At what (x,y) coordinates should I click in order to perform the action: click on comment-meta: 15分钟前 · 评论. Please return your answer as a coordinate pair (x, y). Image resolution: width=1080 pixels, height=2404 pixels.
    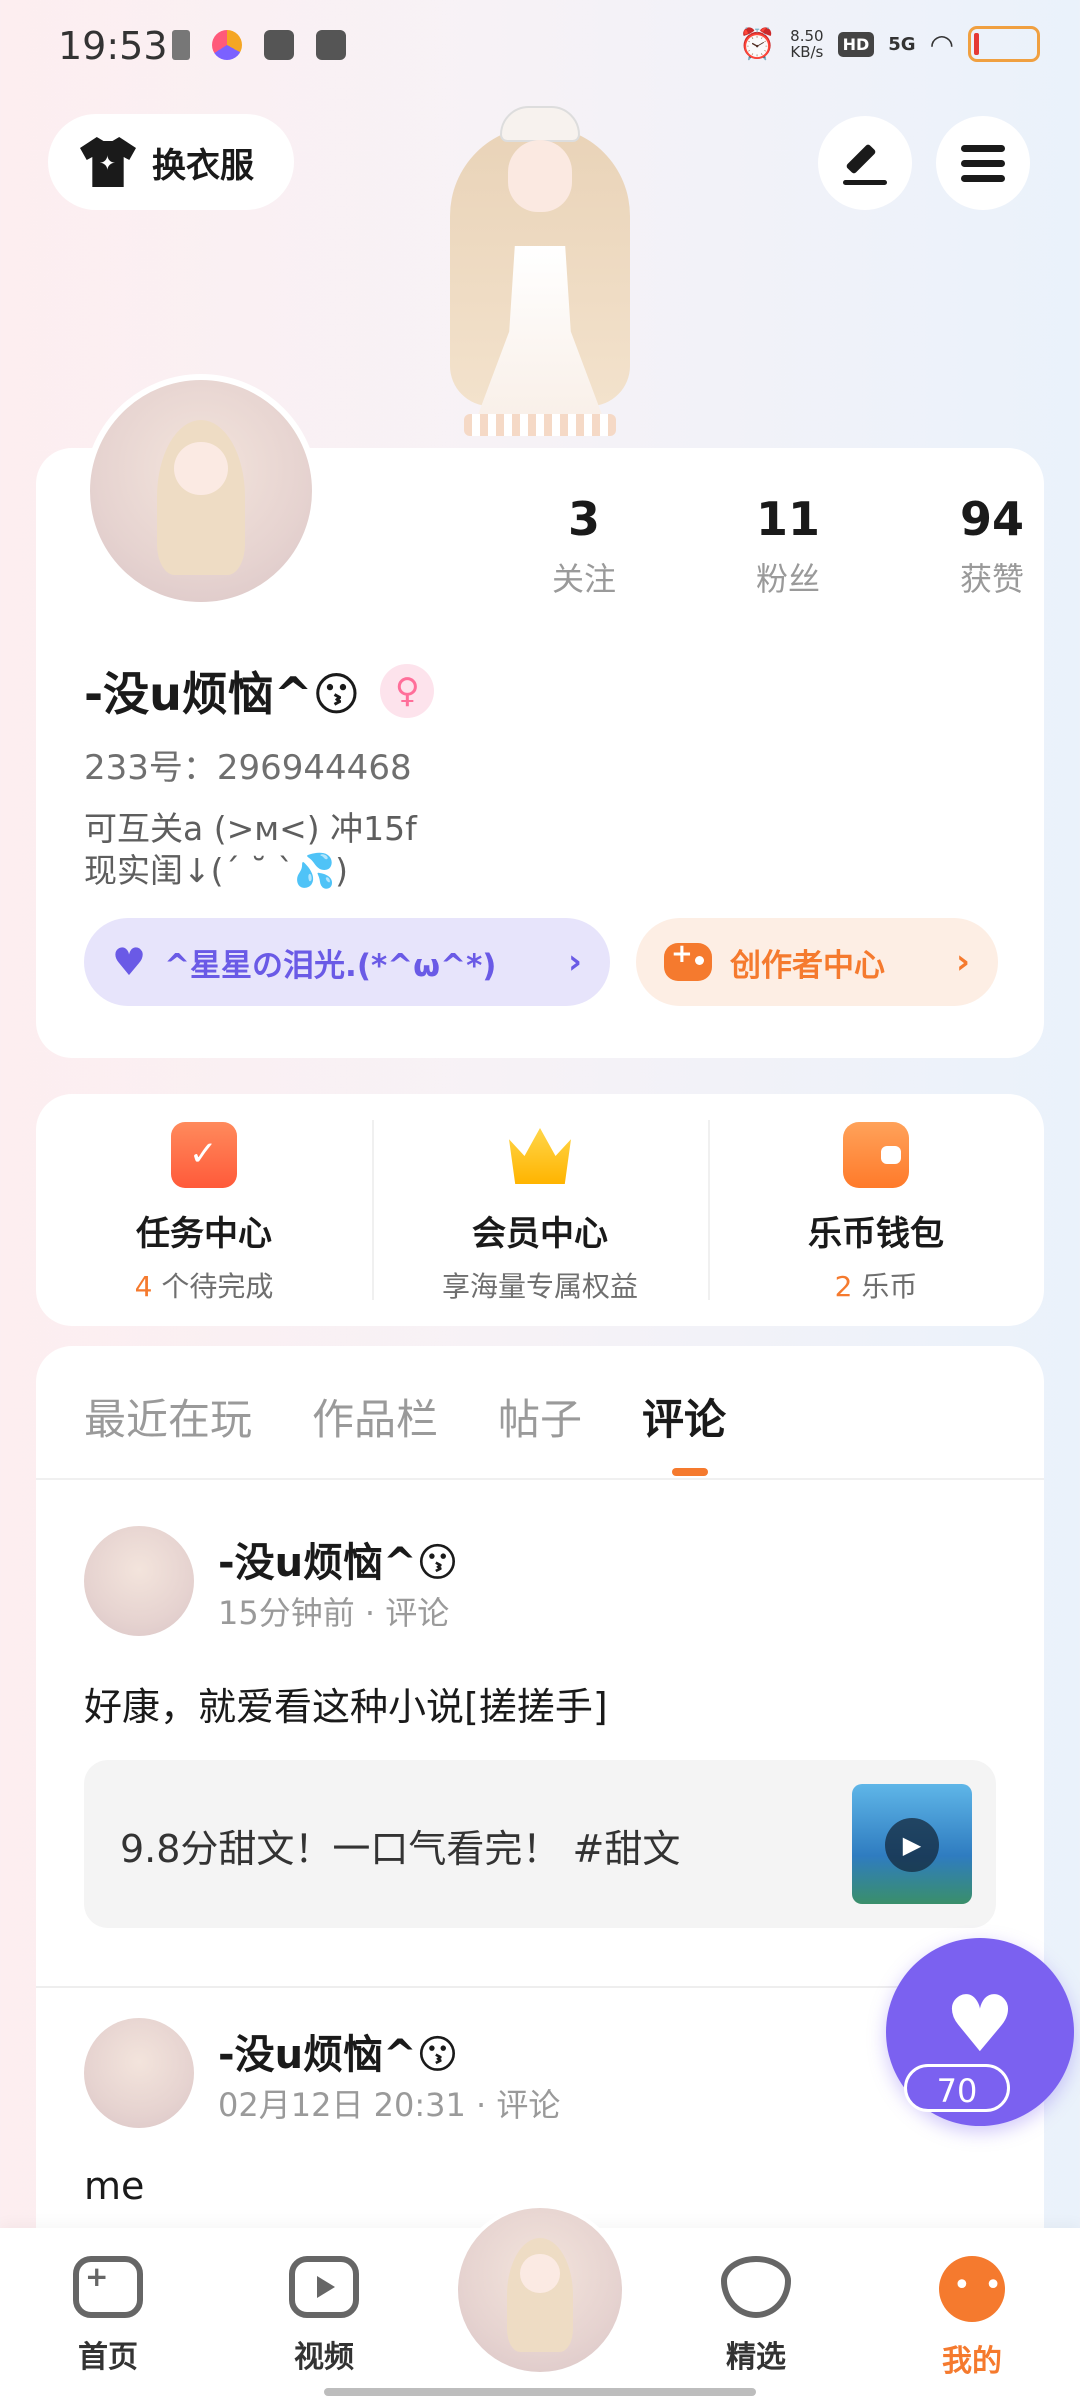
    Looking at the image, I should click on (334, 1613).